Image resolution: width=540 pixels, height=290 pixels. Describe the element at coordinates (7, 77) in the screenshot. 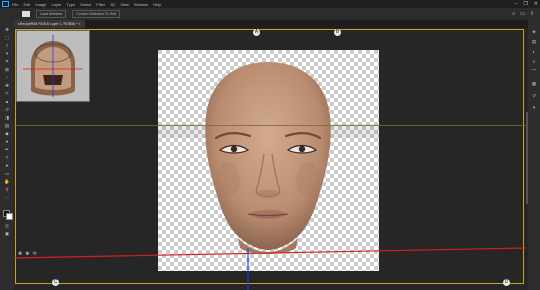

I see `eyedropper-icon: ⁄` at that location.